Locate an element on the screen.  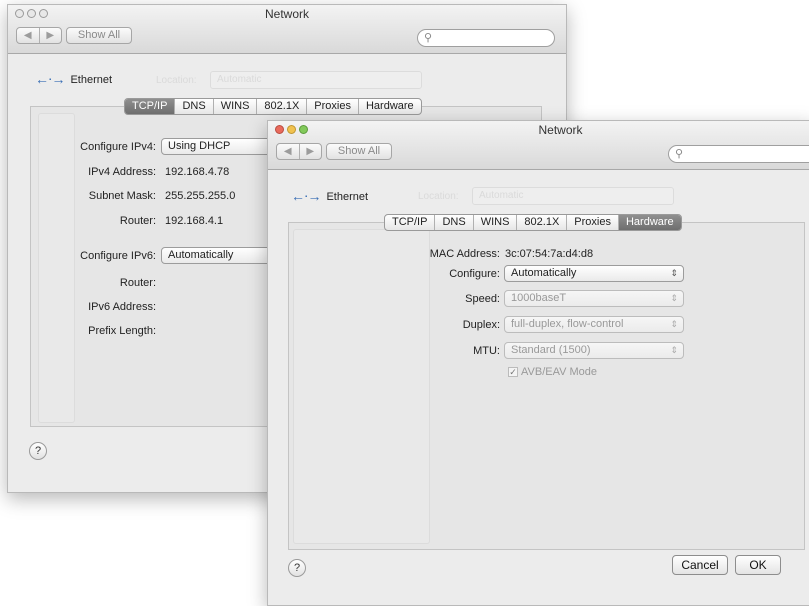
window-controls is located at coordinates (291, 129).